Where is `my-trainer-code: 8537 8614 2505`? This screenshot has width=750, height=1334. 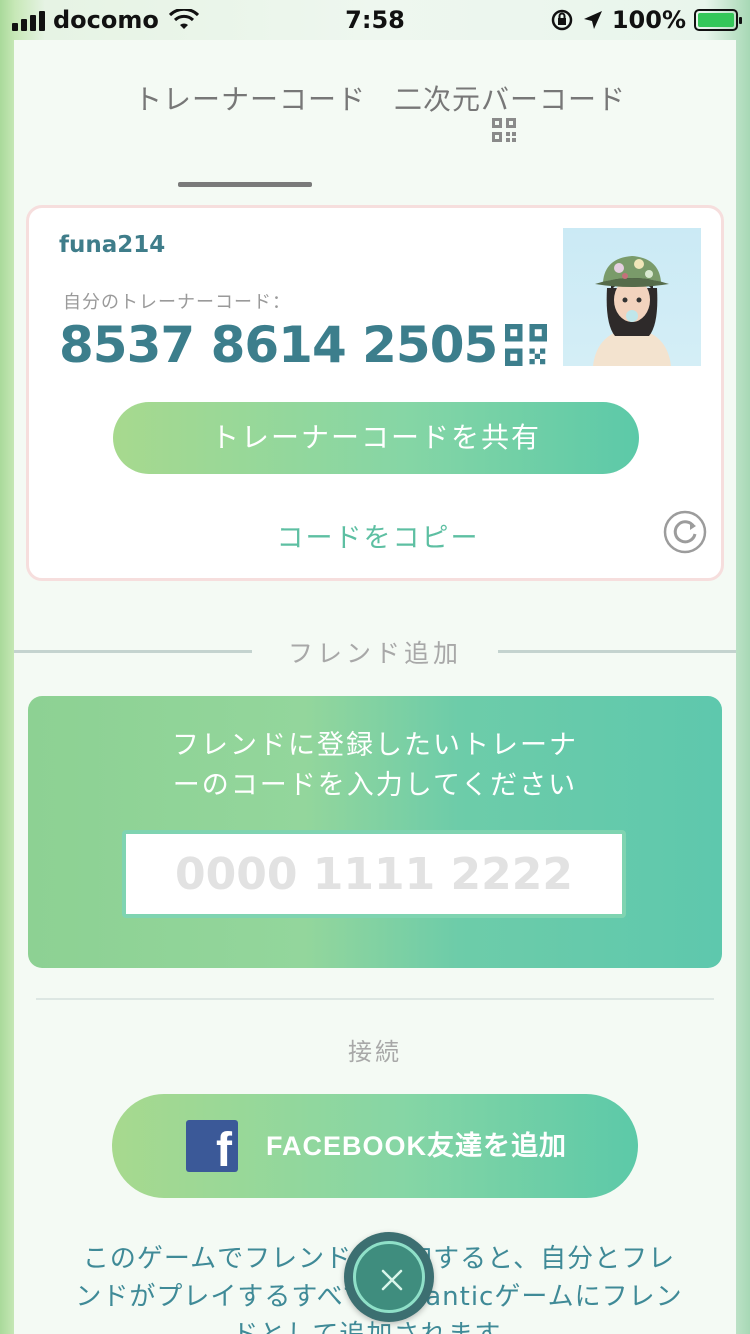 my-trainer-code: 8537 8614 2505 is located at coordinates (278, 345).